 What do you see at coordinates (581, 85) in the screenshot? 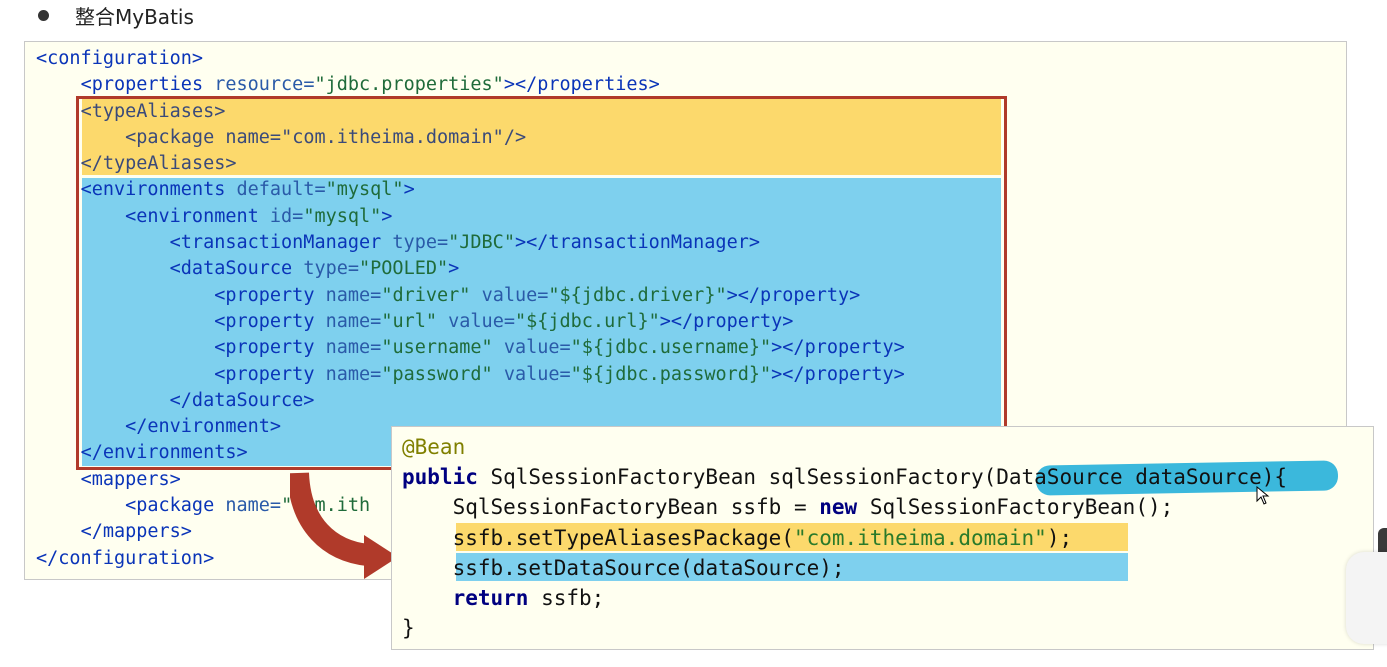
I see `xml-tag: ></properties>` at bounding box center [581, 85].